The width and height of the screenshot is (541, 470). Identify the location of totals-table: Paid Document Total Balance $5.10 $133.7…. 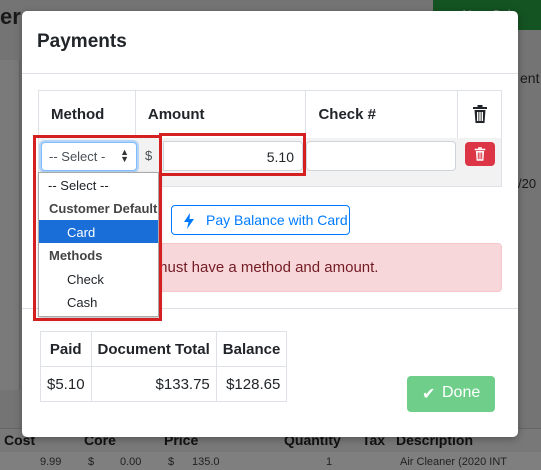
(164, 366).